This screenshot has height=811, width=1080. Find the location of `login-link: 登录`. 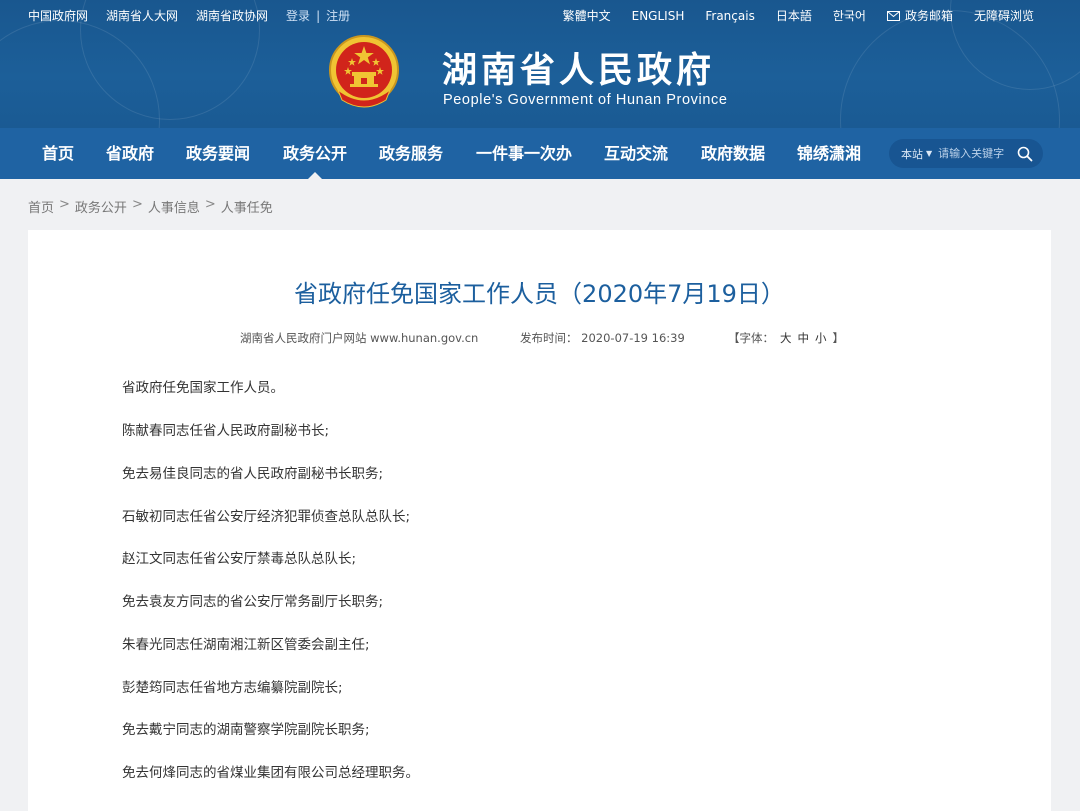

login-link: 登录 is located at coordinates (298, 15).